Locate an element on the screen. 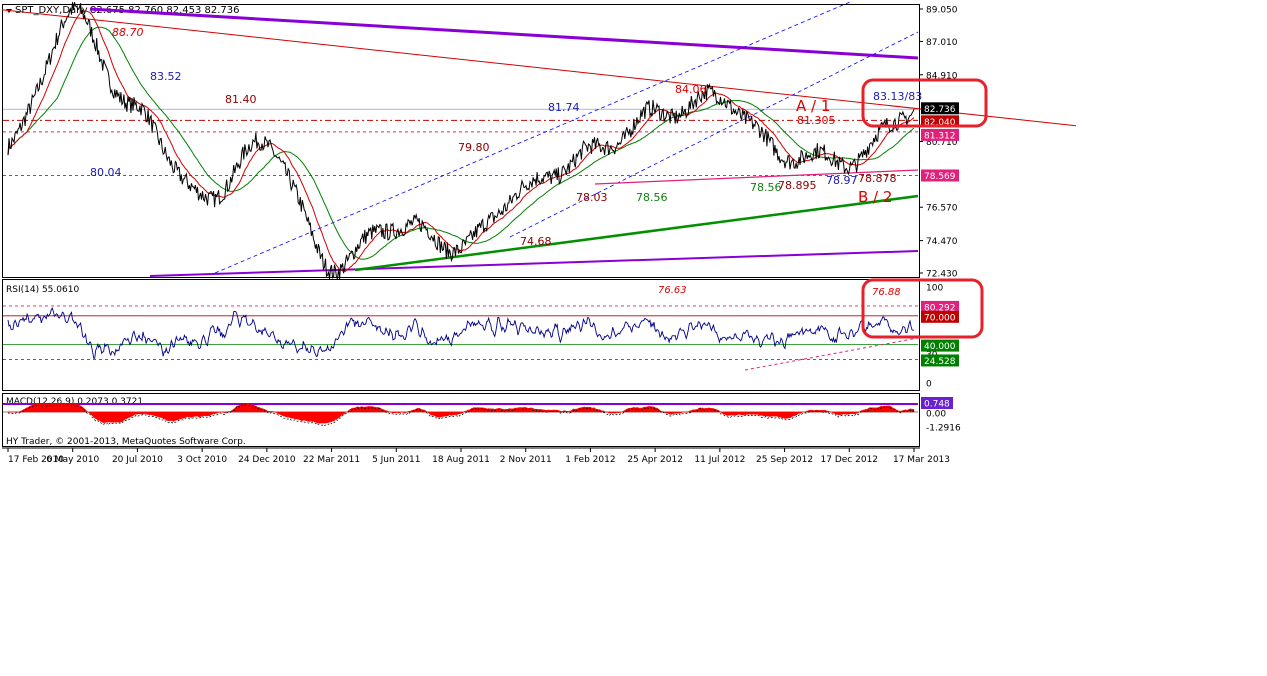  price-annotation: A / 1 is located at coordinates (813, 106).